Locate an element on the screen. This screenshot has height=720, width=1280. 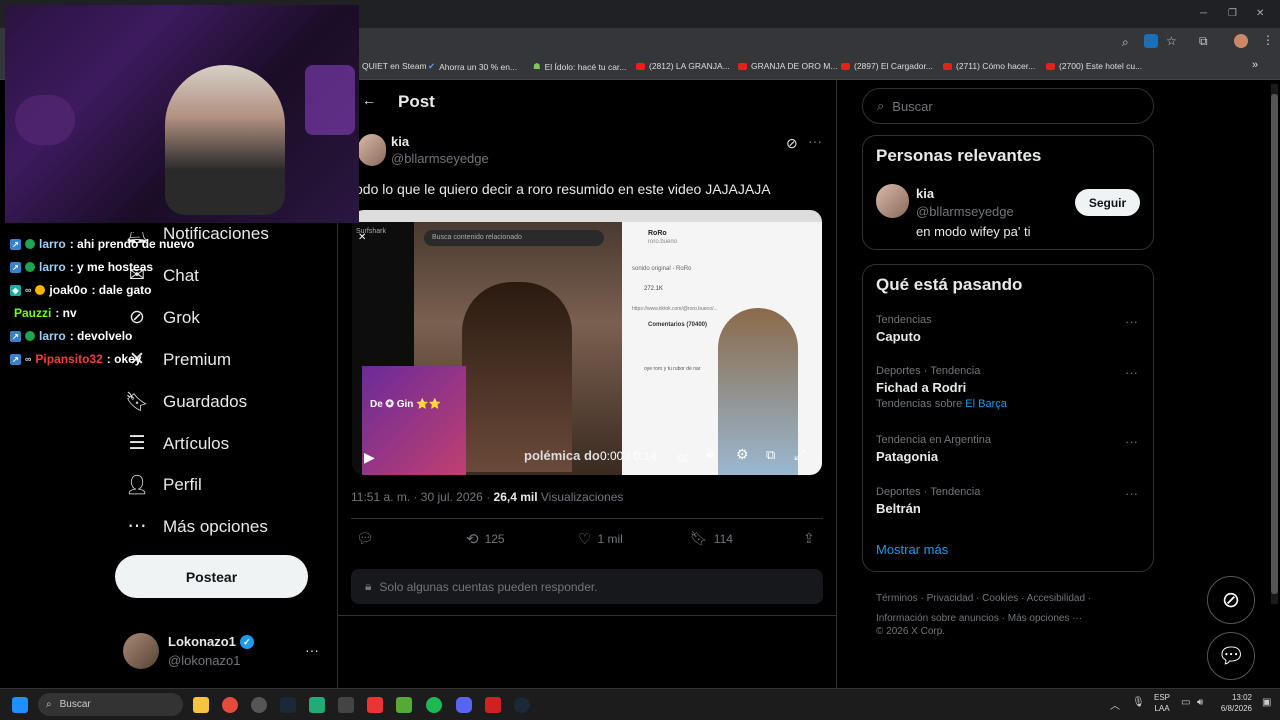
language-indicator: ESP LAA is located at coordinates (1162, 703).